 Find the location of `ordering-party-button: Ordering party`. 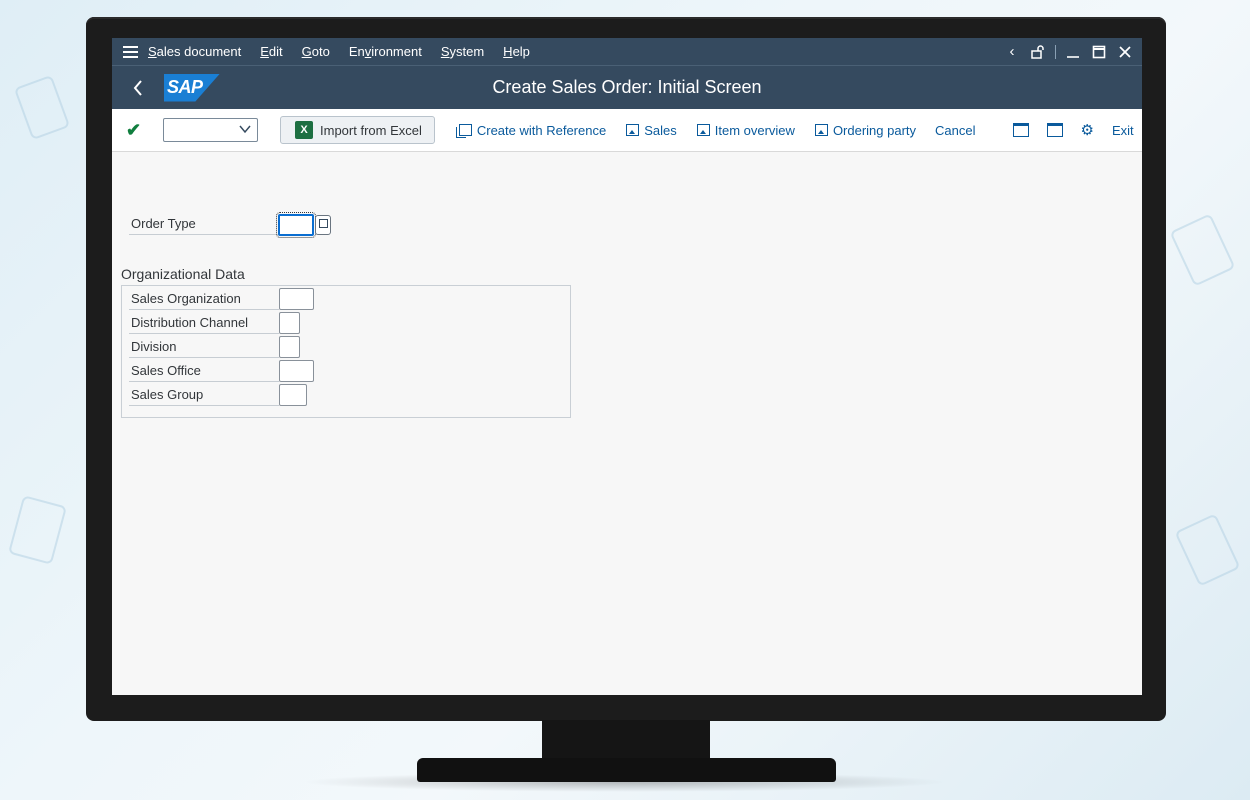

ordering-party-button: Ordering party is located at coordinates (865, 130).